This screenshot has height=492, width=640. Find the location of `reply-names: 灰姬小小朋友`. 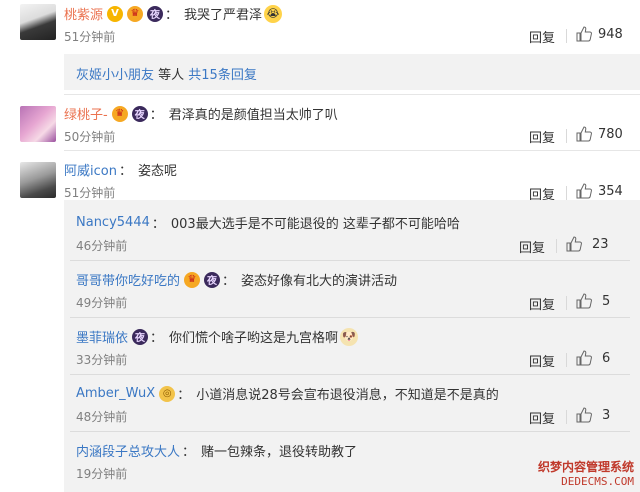

reply-names: 灰姬小小朋友 is located at coordinates (115, 75).